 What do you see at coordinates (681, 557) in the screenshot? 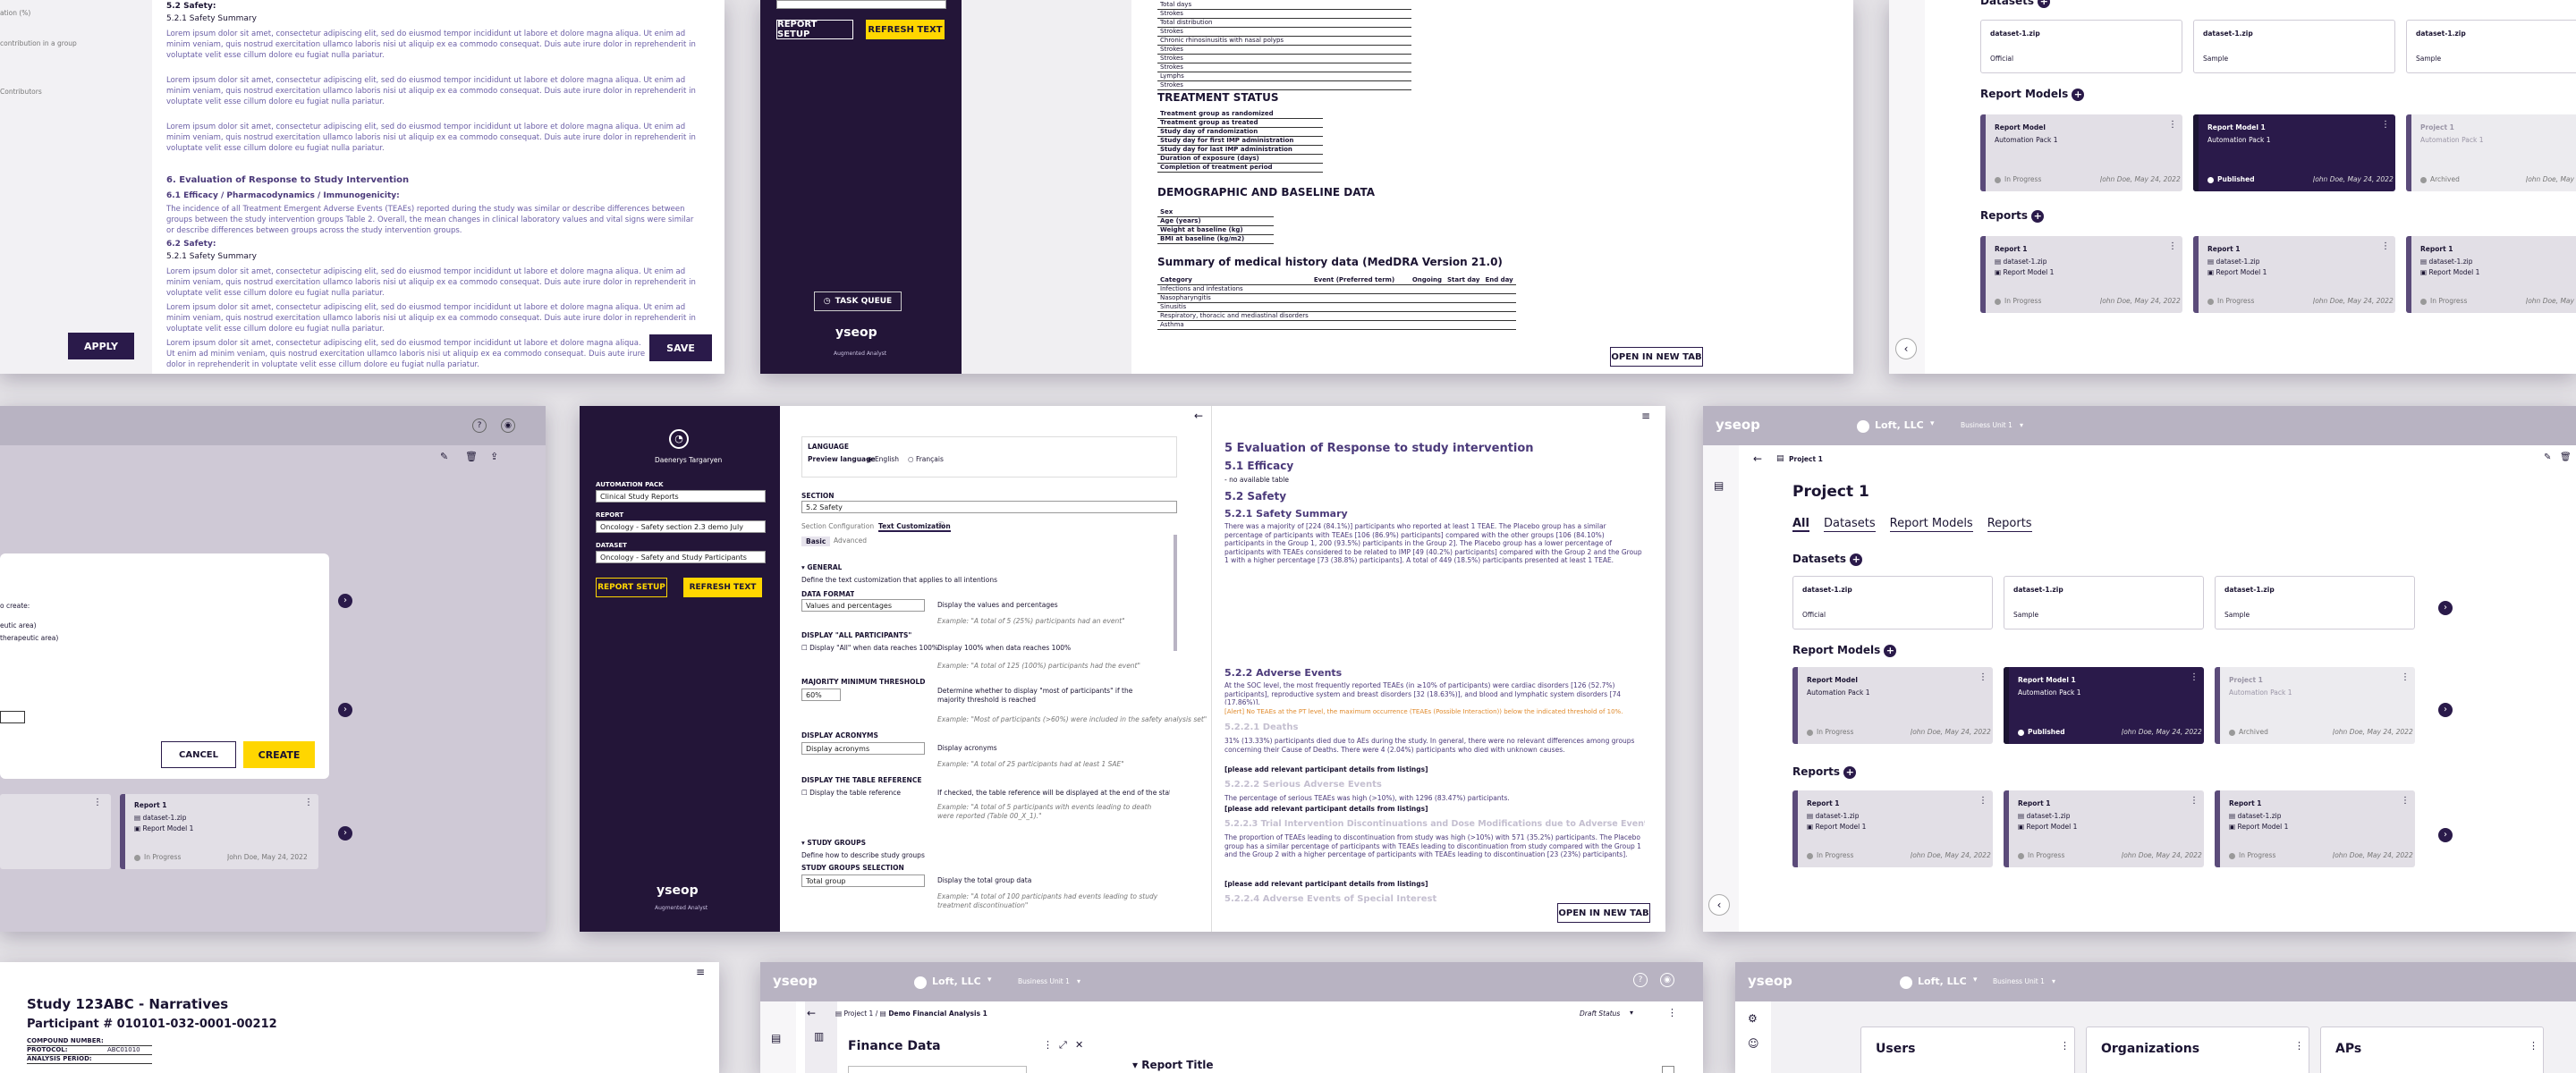
I see `dataset-select: Oncology - Safety and Study Participants` at bounding box center [681, 557].